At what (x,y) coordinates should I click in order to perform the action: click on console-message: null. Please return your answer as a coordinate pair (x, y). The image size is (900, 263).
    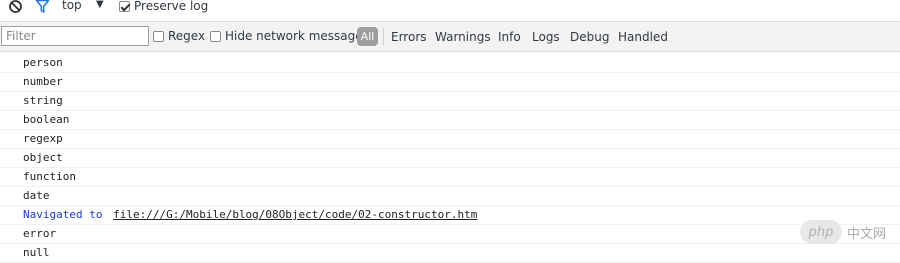
    Looking at the image, I should click on (450, 253).